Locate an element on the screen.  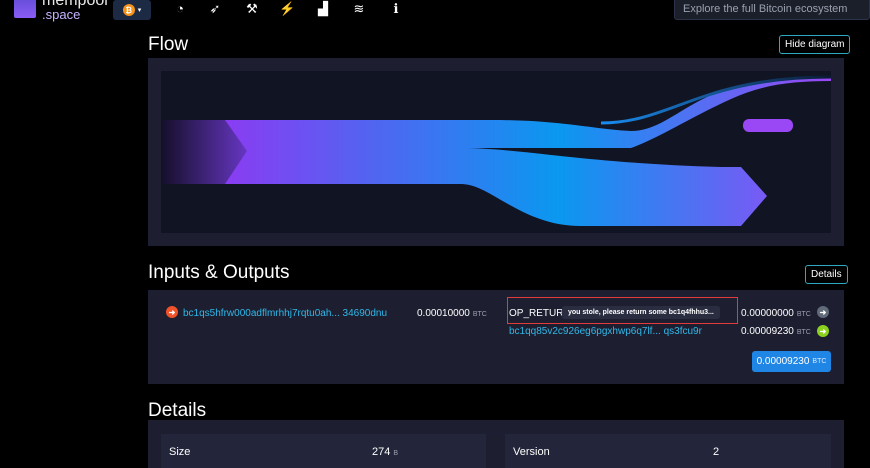
op-return-output-bar is located at coordinates (768, 125).